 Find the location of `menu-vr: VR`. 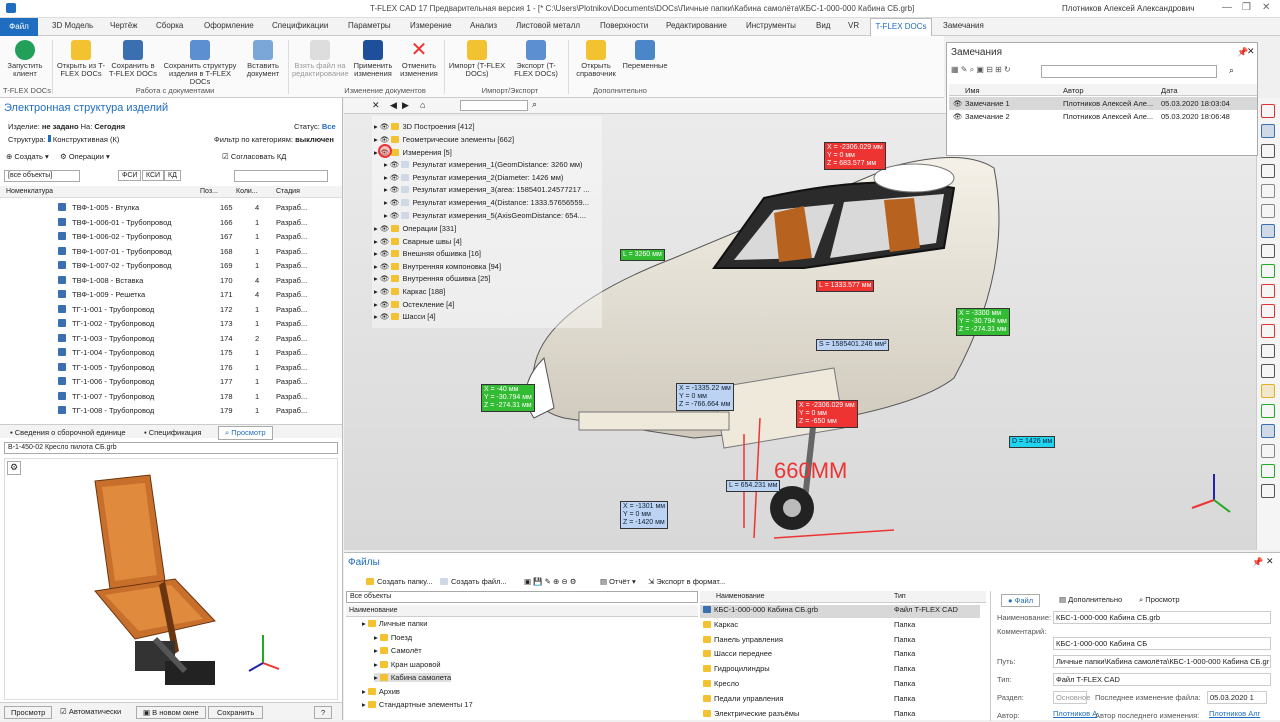

menu-vr: VR is located at coordinates (853, 25).